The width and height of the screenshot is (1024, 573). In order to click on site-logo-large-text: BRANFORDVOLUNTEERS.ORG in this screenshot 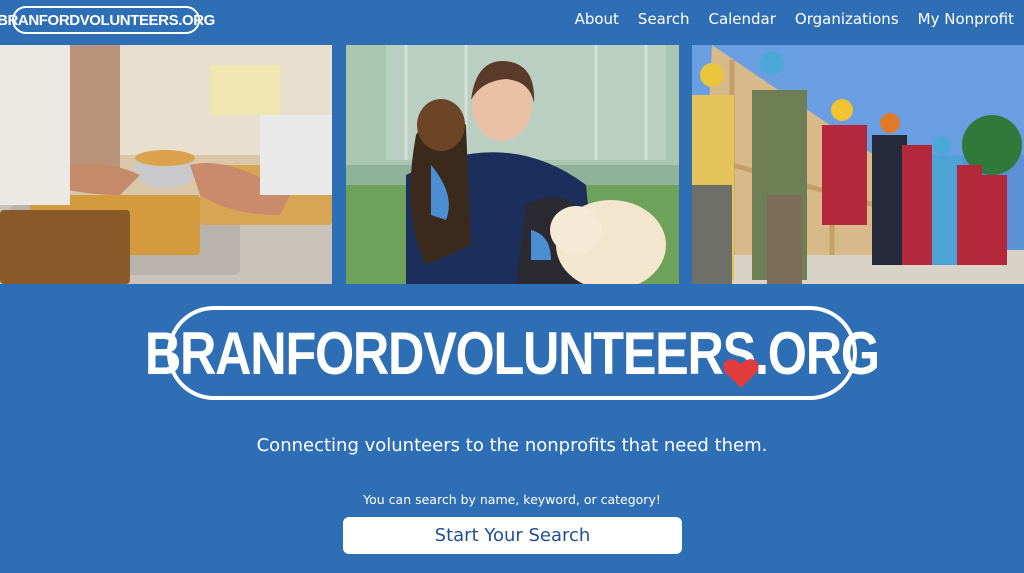, I will do `click(512, 353)`.